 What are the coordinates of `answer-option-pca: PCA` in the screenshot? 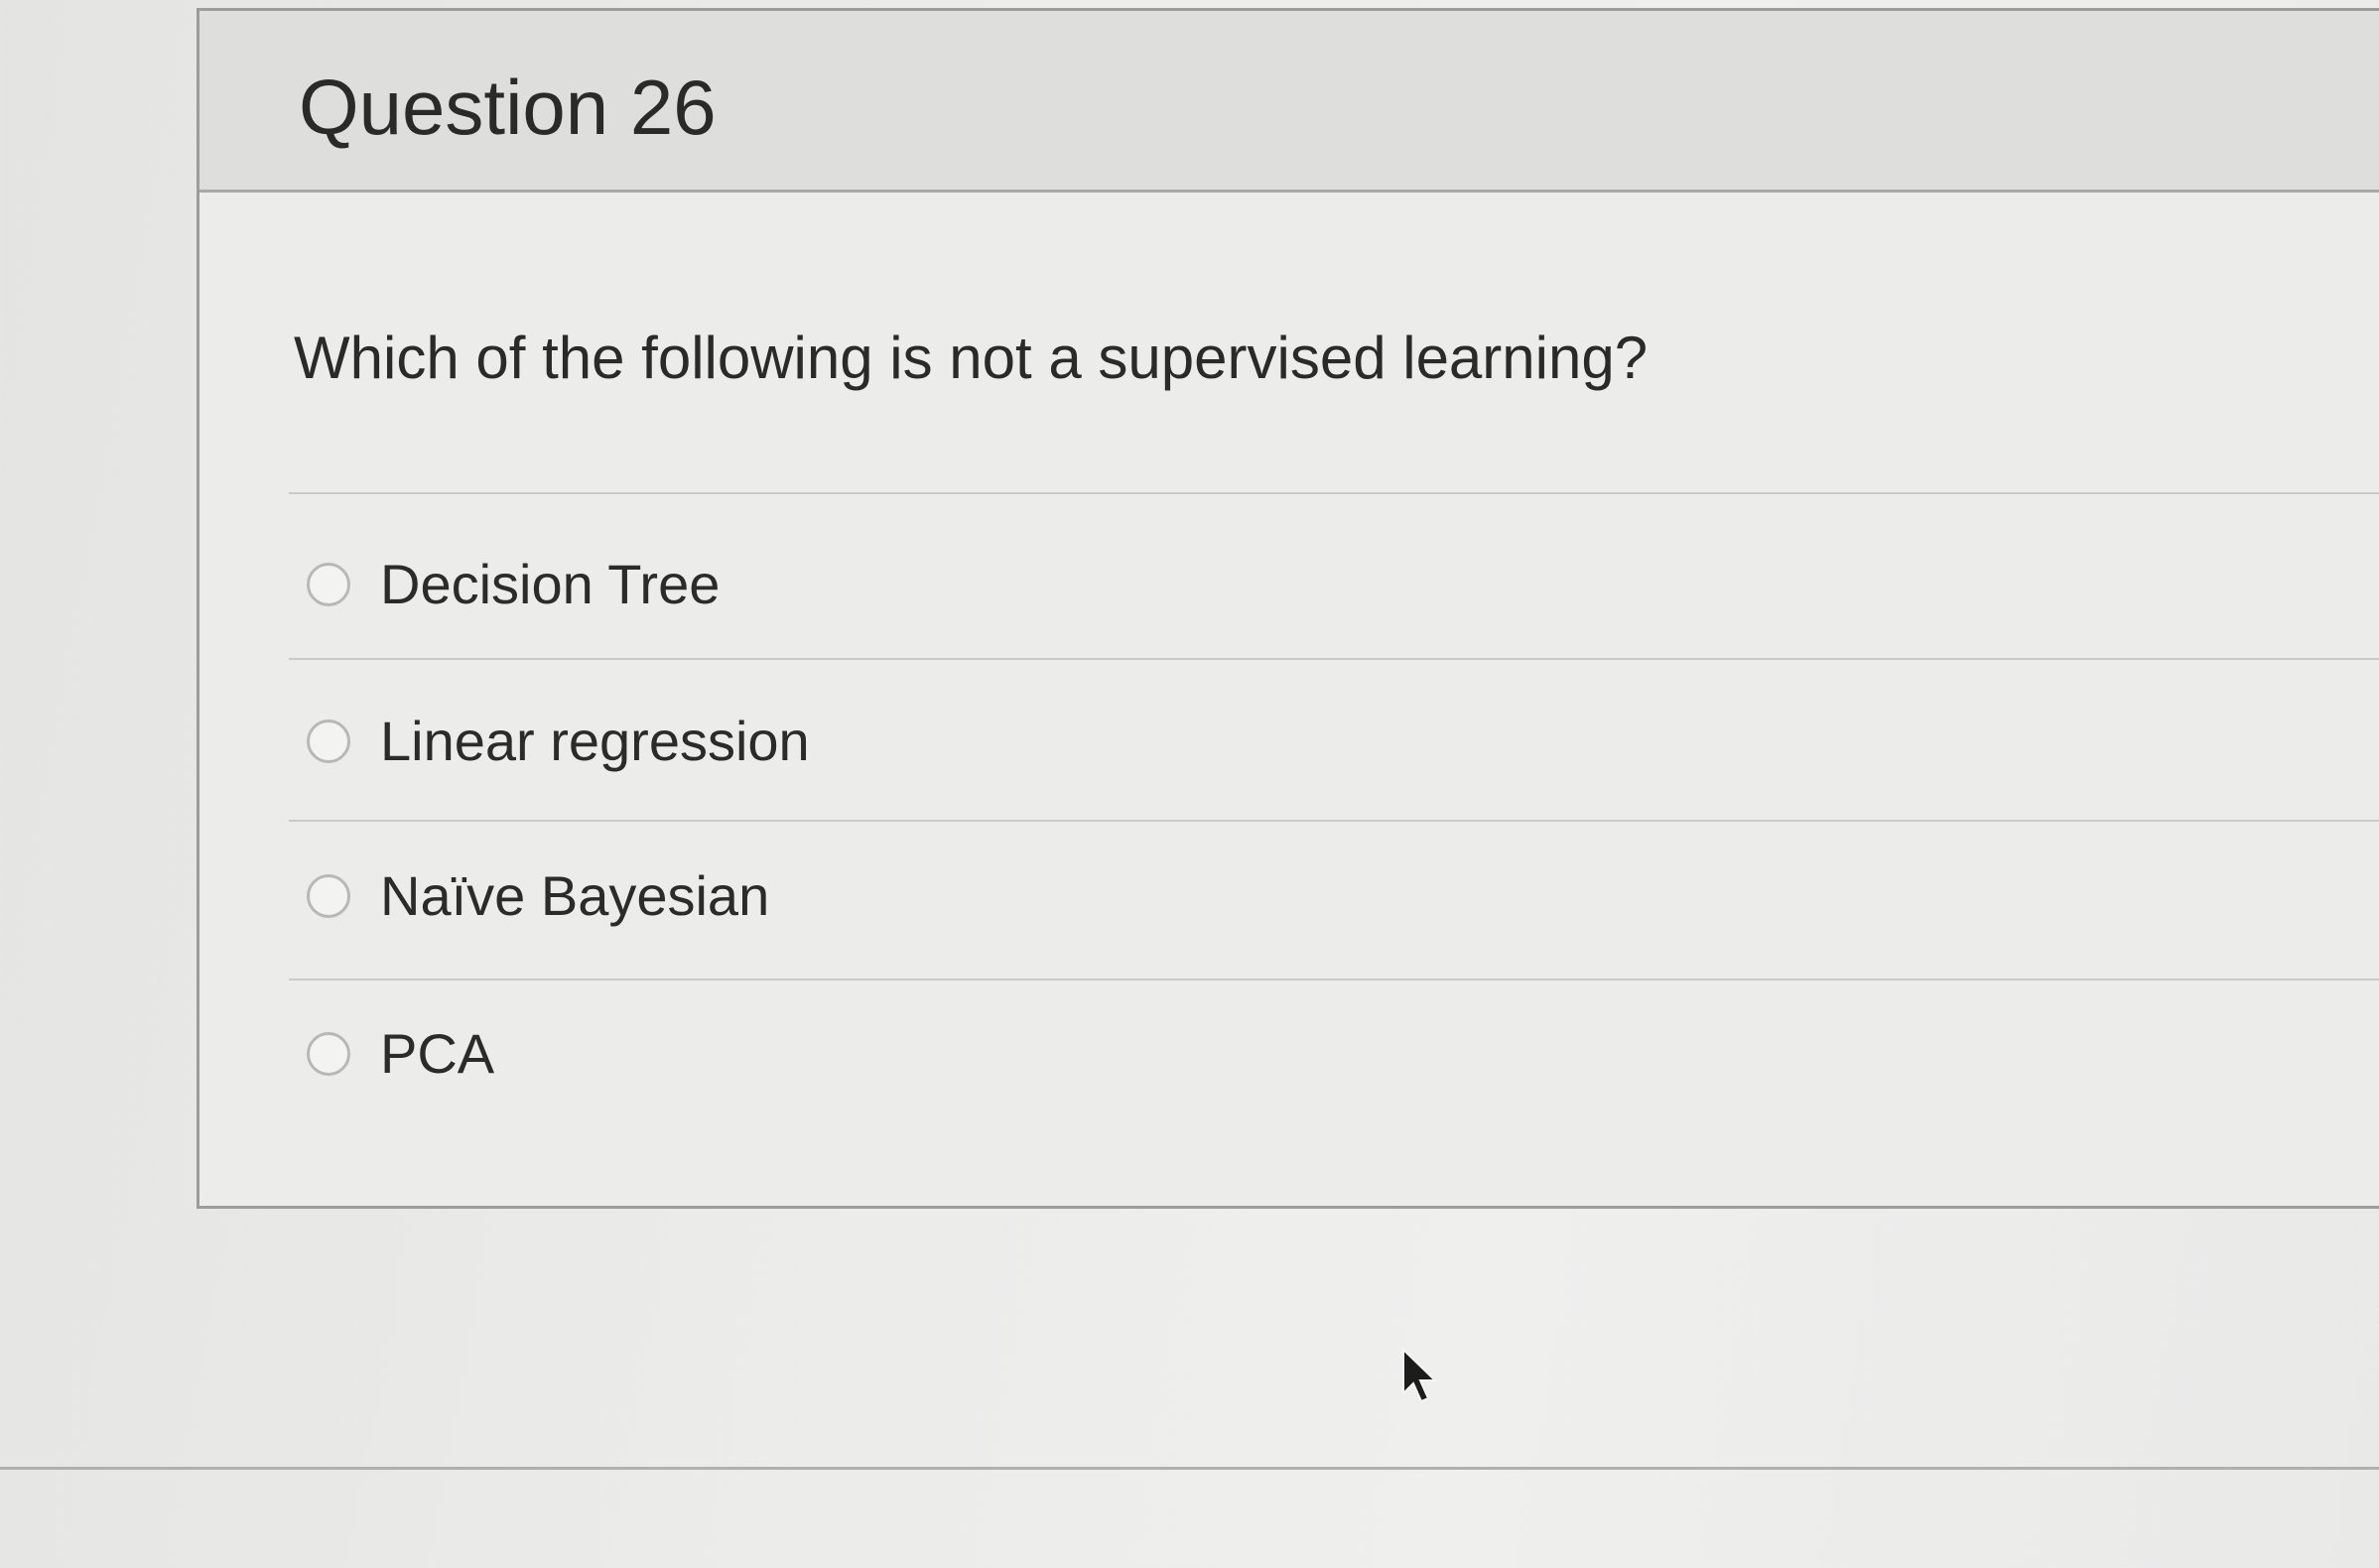 It's located at (400, 1054).